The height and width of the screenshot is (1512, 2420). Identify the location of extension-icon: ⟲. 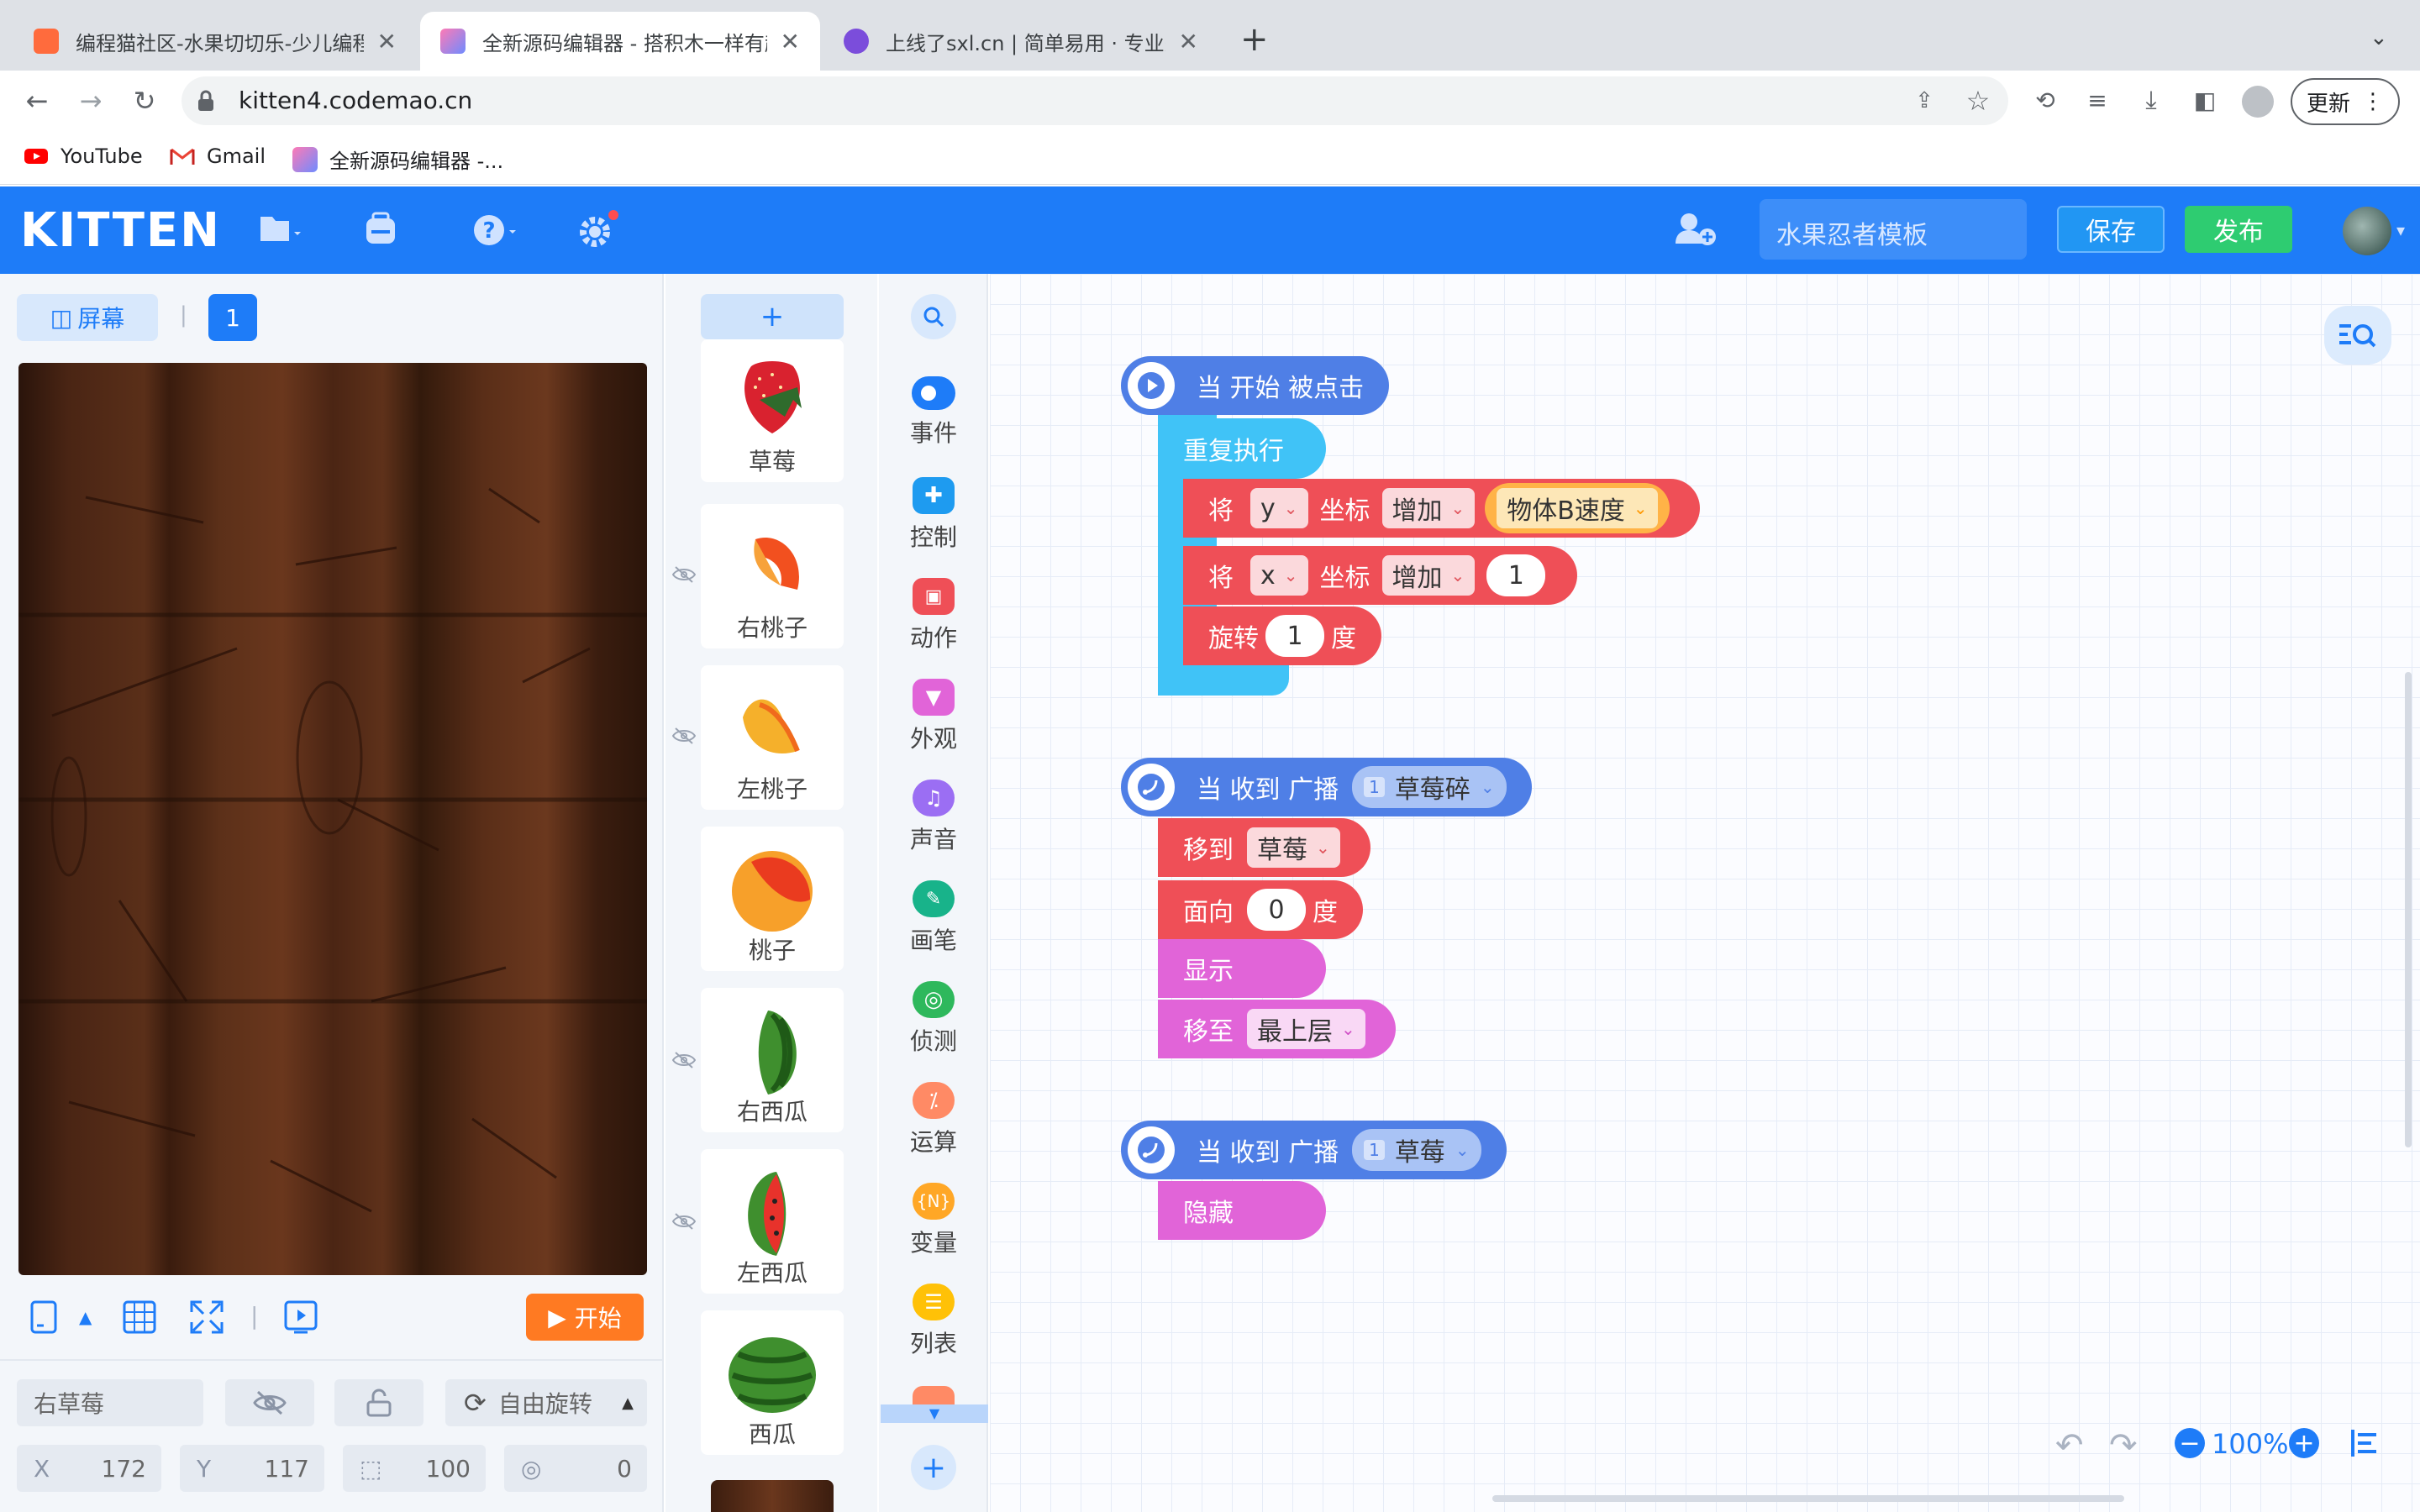
(2045, 101).